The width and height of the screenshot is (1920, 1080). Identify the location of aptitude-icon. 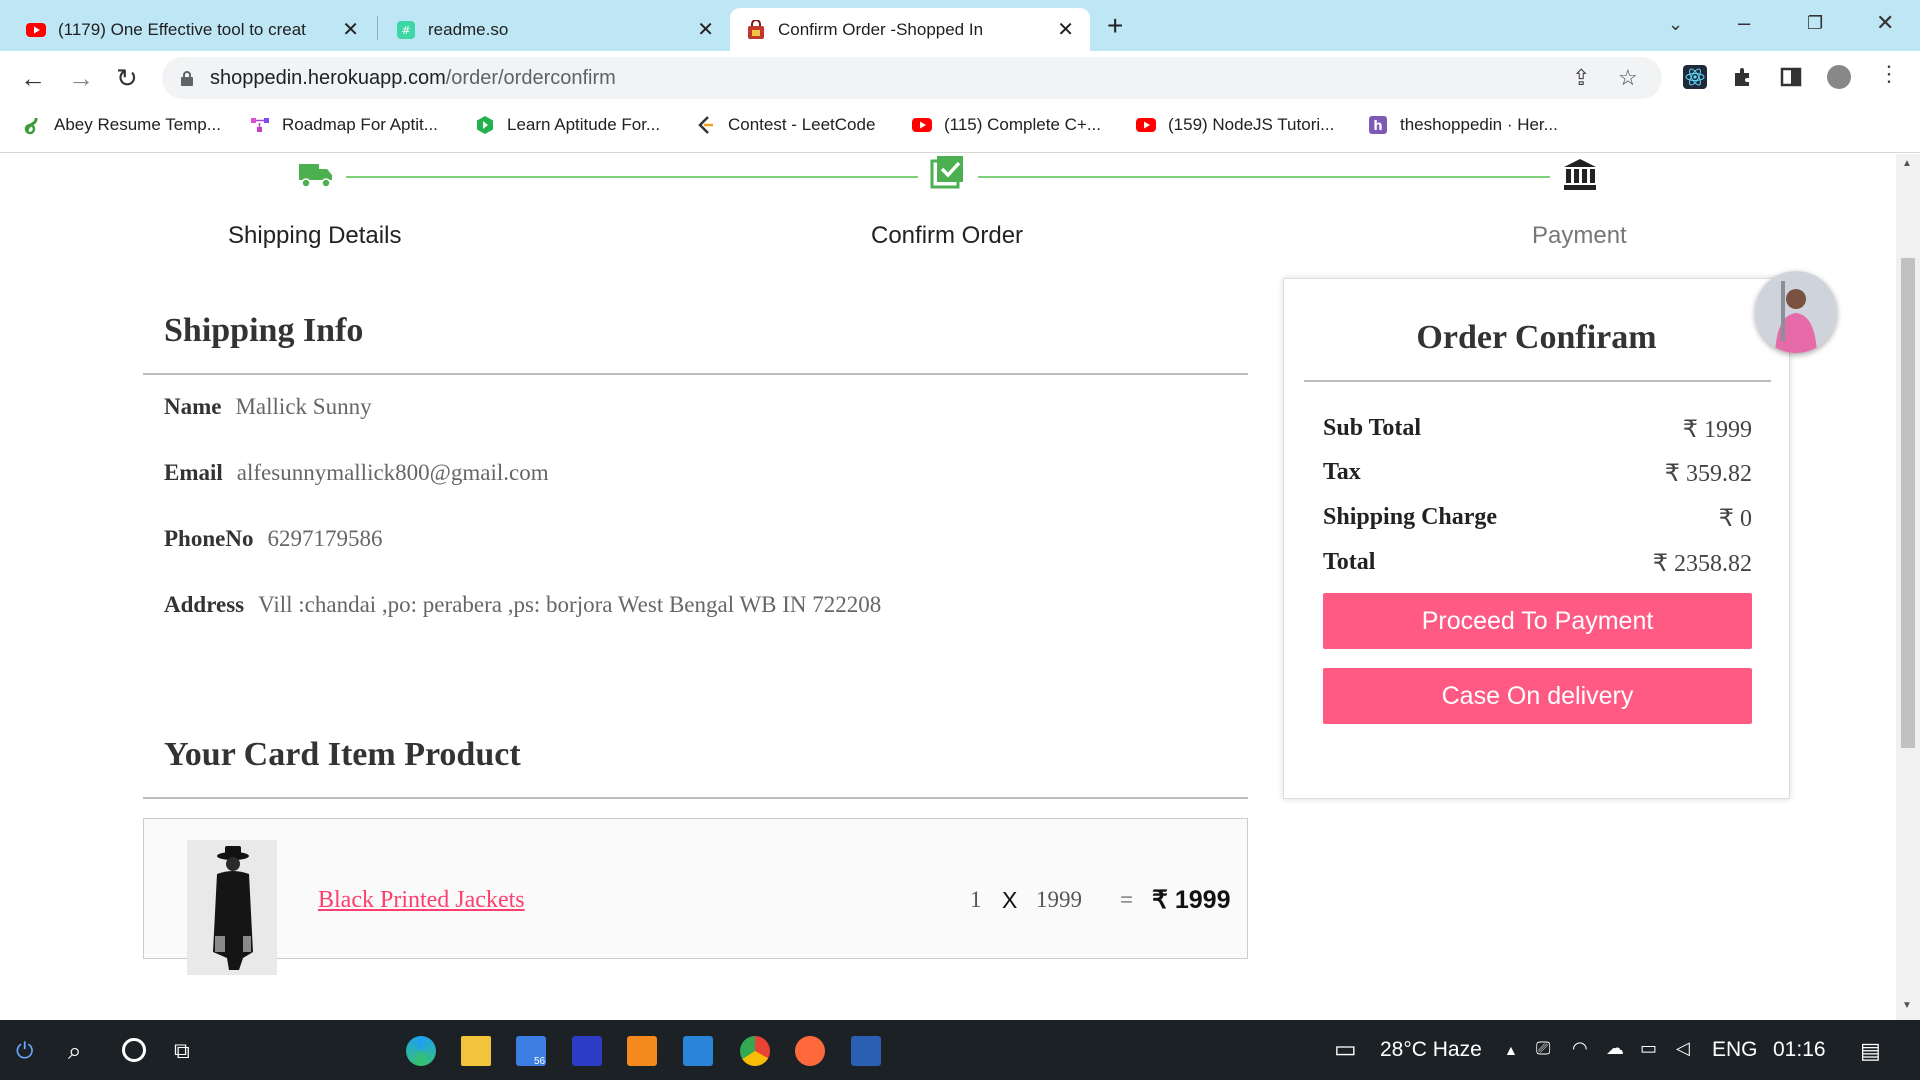
(485, 125).